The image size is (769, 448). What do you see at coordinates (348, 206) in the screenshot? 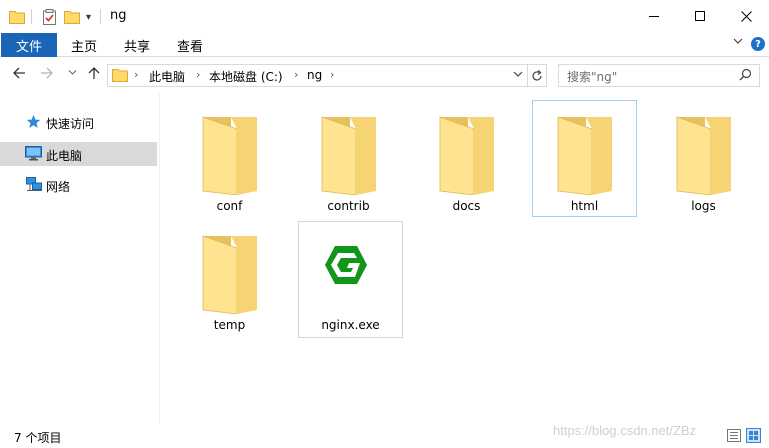
I see `file-name: contrib` at bounding box center [348, 206].